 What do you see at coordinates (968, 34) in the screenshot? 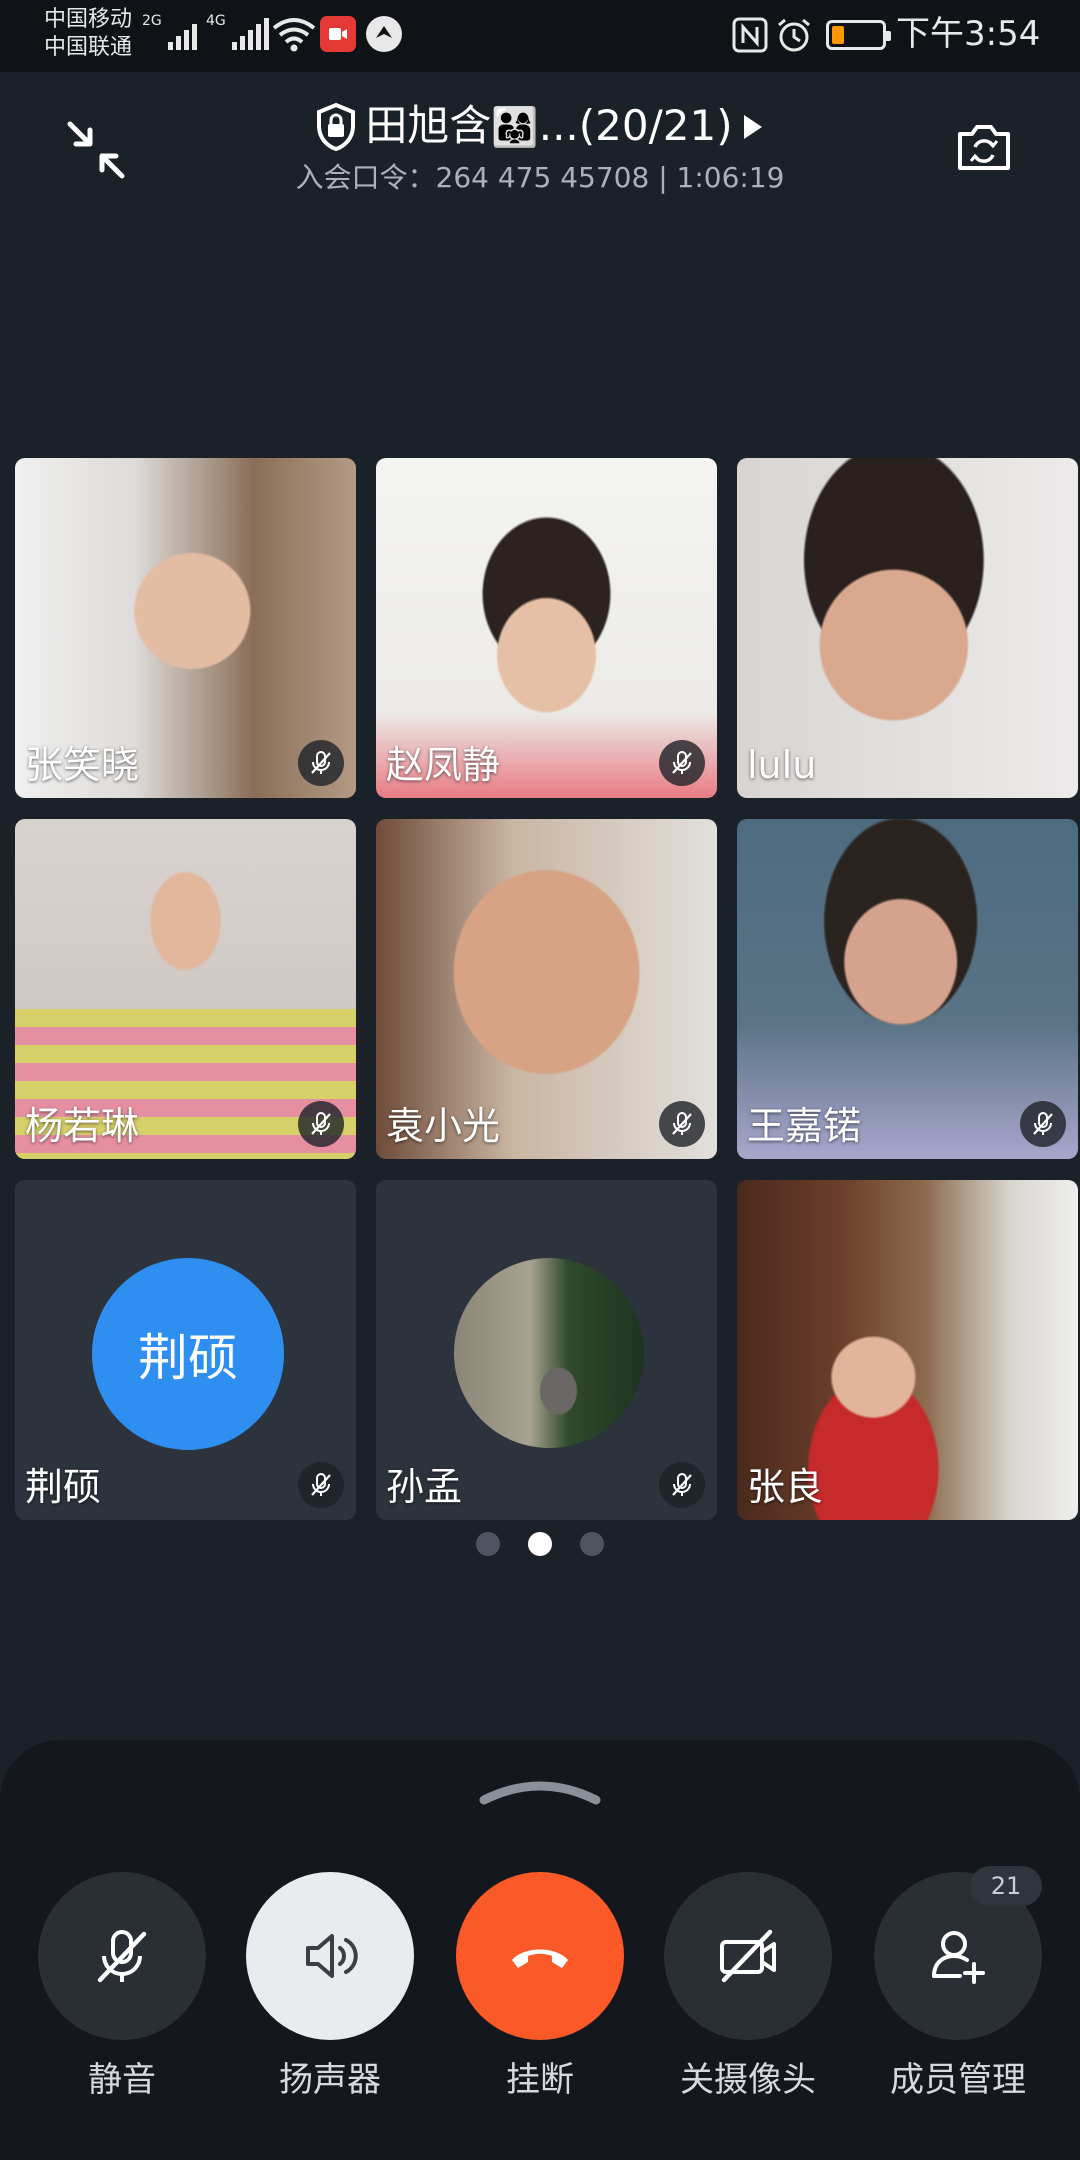
I see `status-clock: 下午3:54` at bounding box center [968, 34].